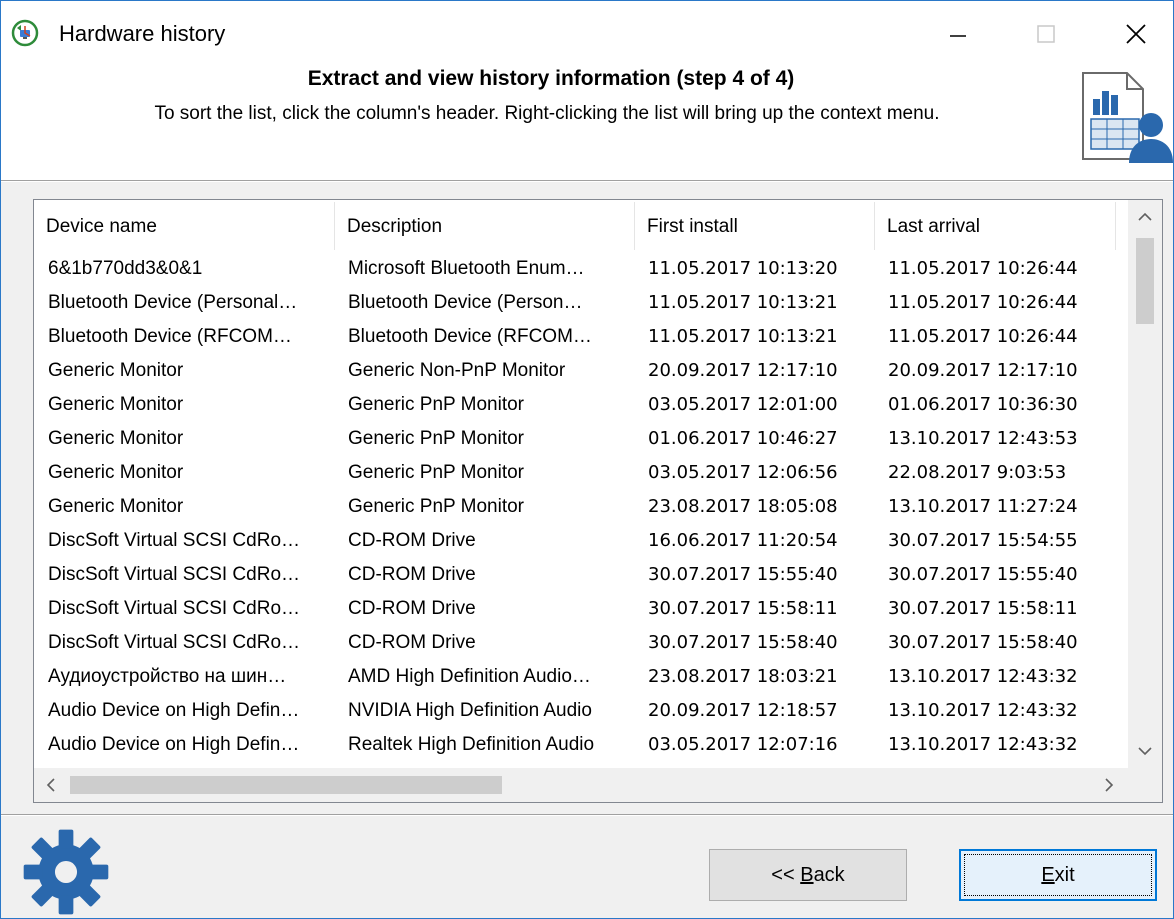  I want to click on chevron-up-icon, so click(1145, 216).